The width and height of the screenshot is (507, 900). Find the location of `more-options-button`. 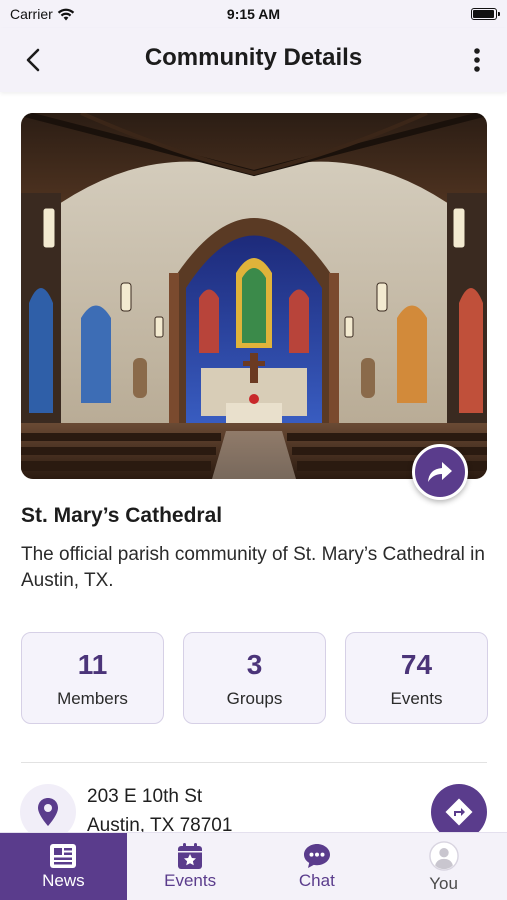

more-options-button is located at coordinates (477, 60).